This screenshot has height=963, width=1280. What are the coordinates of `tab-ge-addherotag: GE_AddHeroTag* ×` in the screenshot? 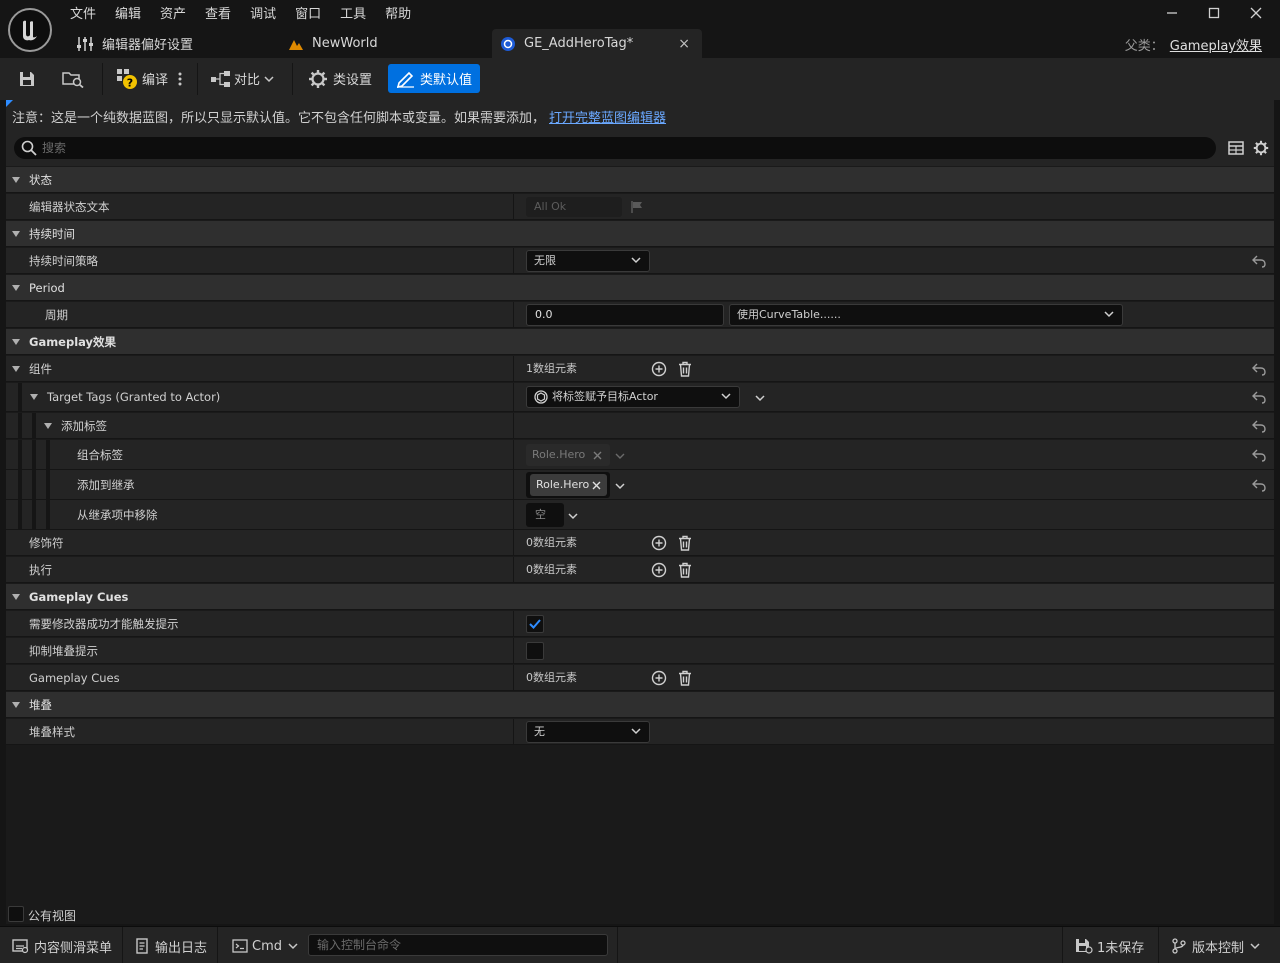 It's located at (597, 43).